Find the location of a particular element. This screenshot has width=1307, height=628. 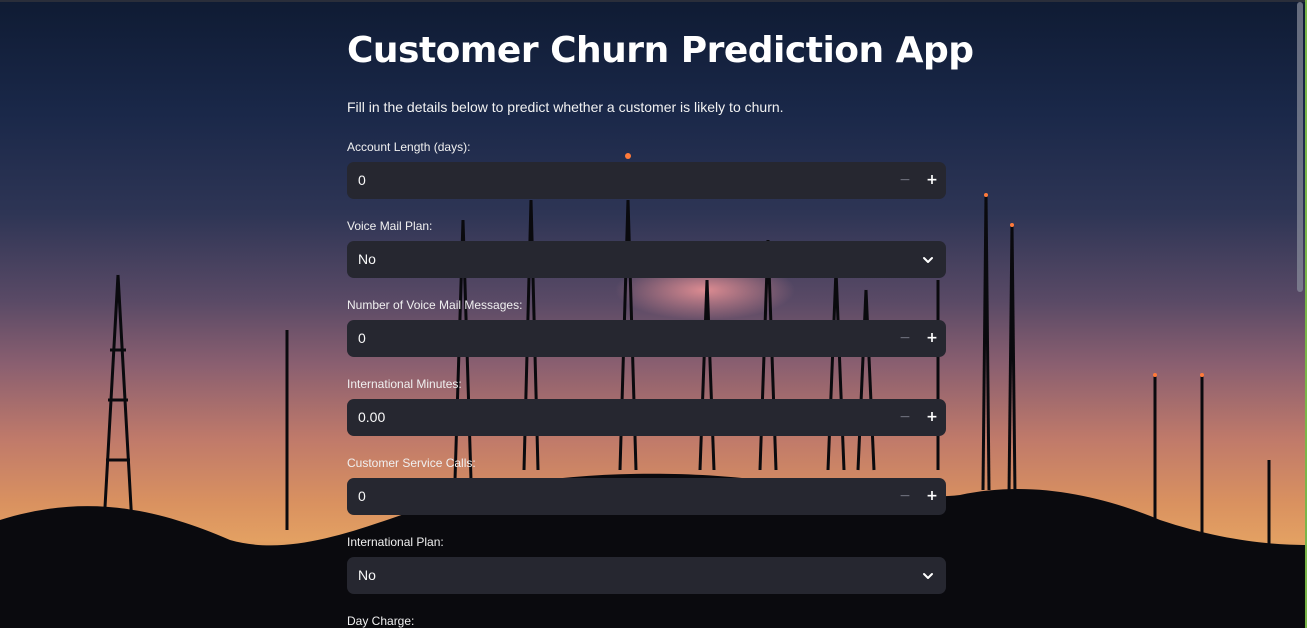

customer-service-calls-decrement-button: − is located at coordinates (905, 496).